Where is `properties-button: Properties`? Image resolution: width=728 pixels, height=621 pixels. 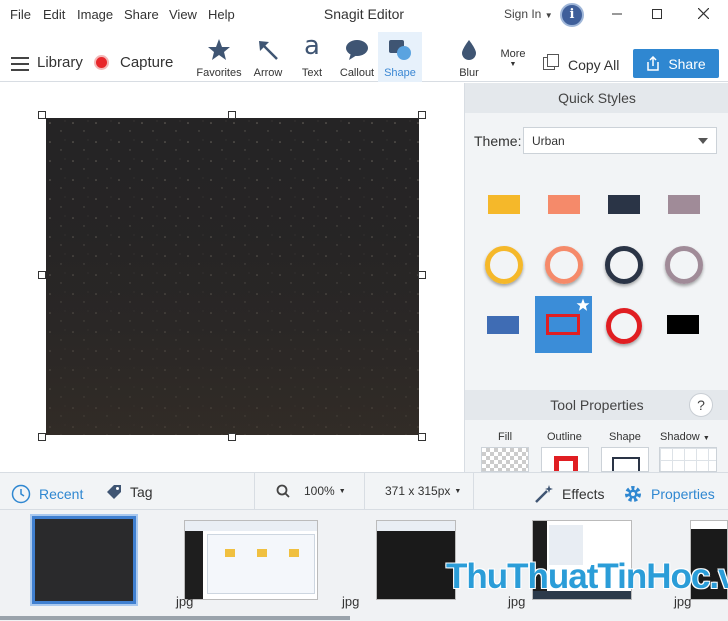
properties-button: Properties is located at coordinates (669, 494).